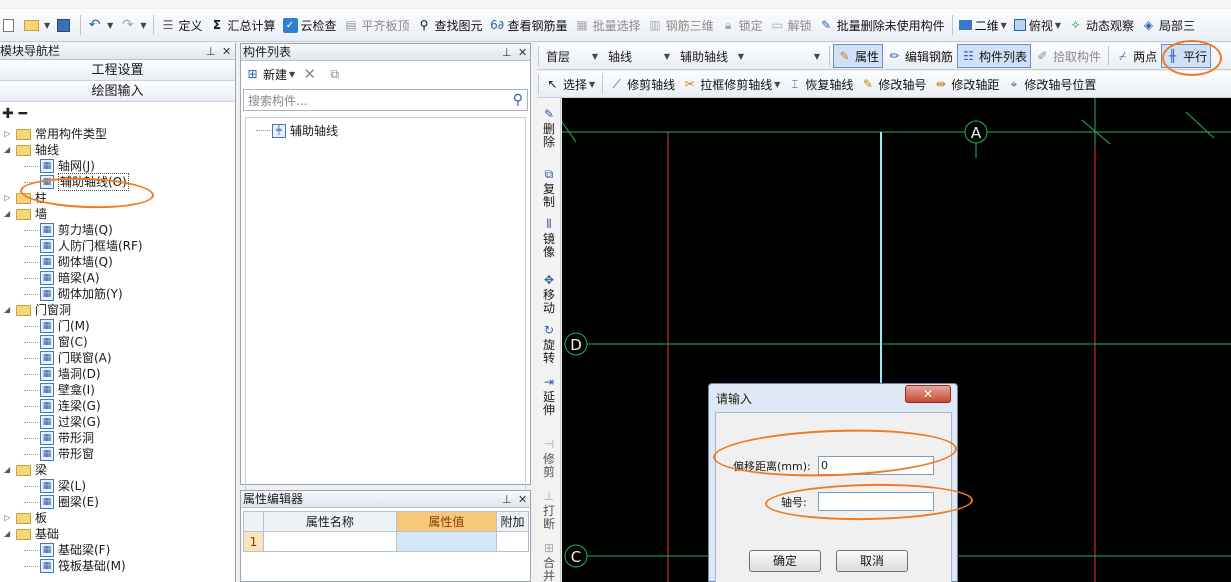 The width and height of the screenshot is (1231, 582). Describe the element at coordinates (928, 394) in the screenshot. I see `dialog-close-button: ✕` at that location.